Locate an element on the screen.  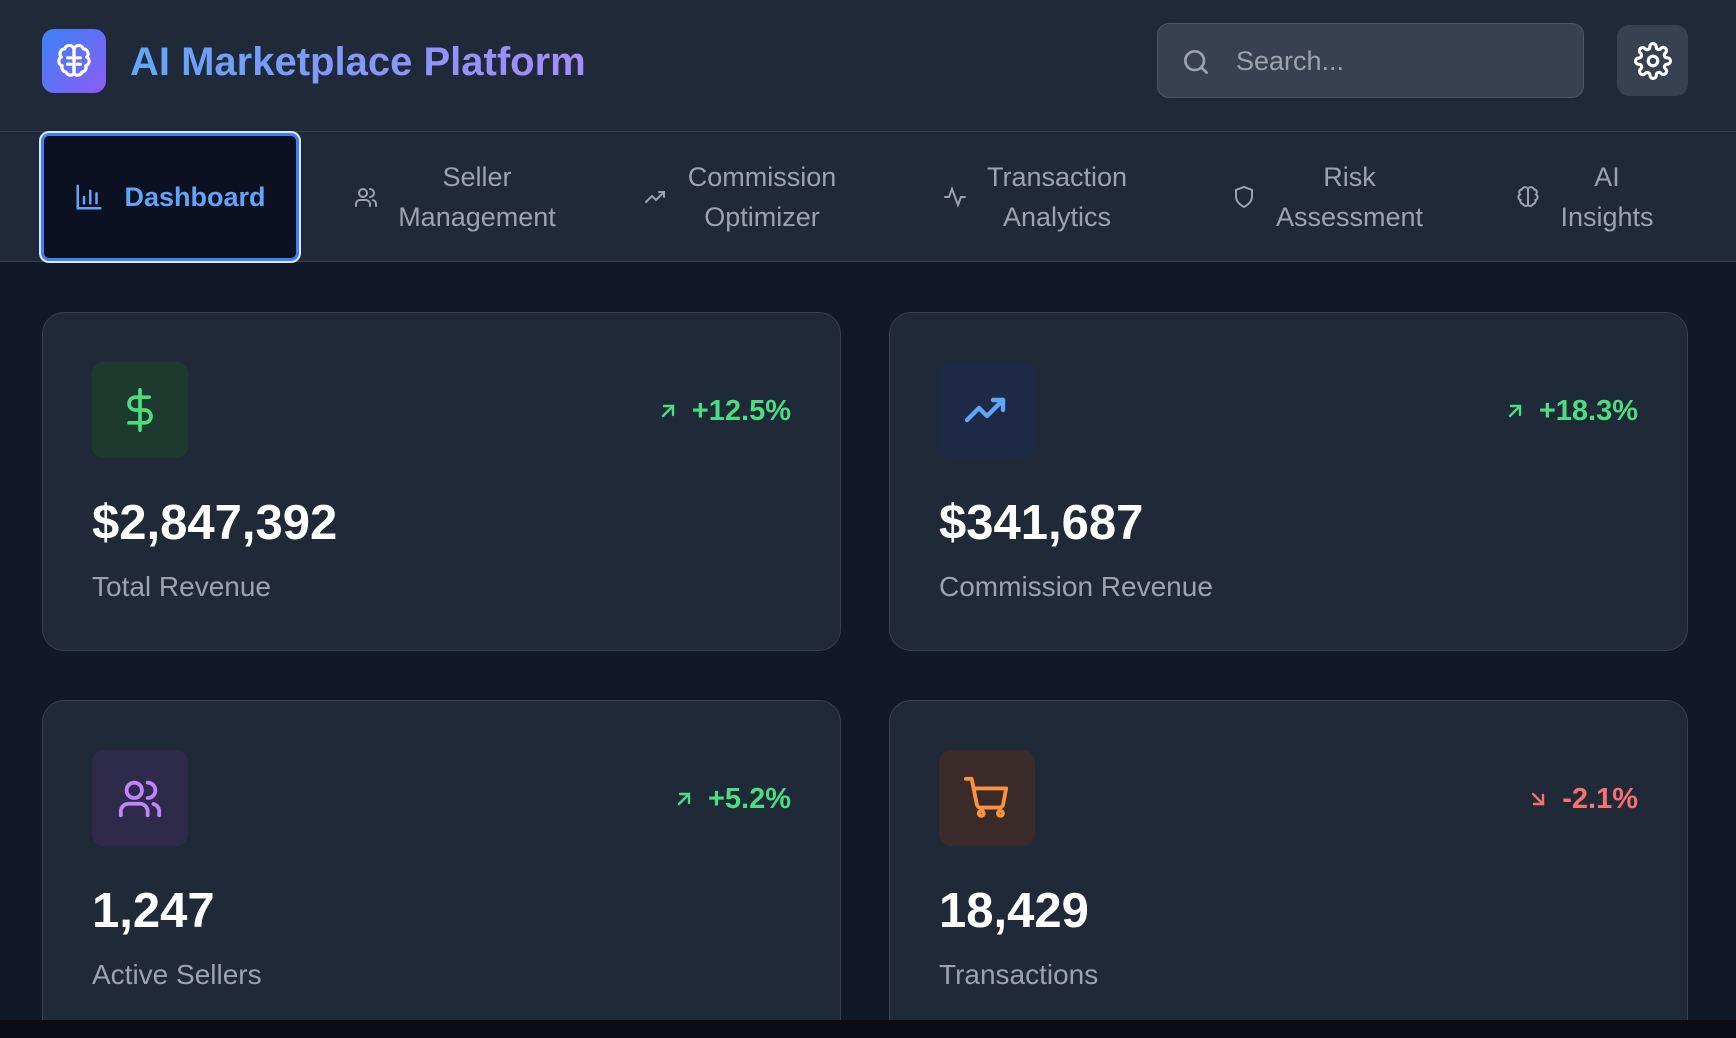
search-box is located at coordinates (1370, 60).